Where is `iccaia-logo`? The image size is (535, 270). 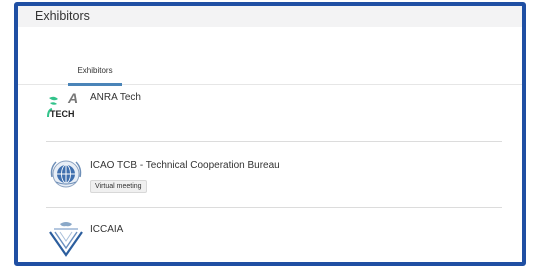 iccaia-logo is located at coordinates (66, 239).